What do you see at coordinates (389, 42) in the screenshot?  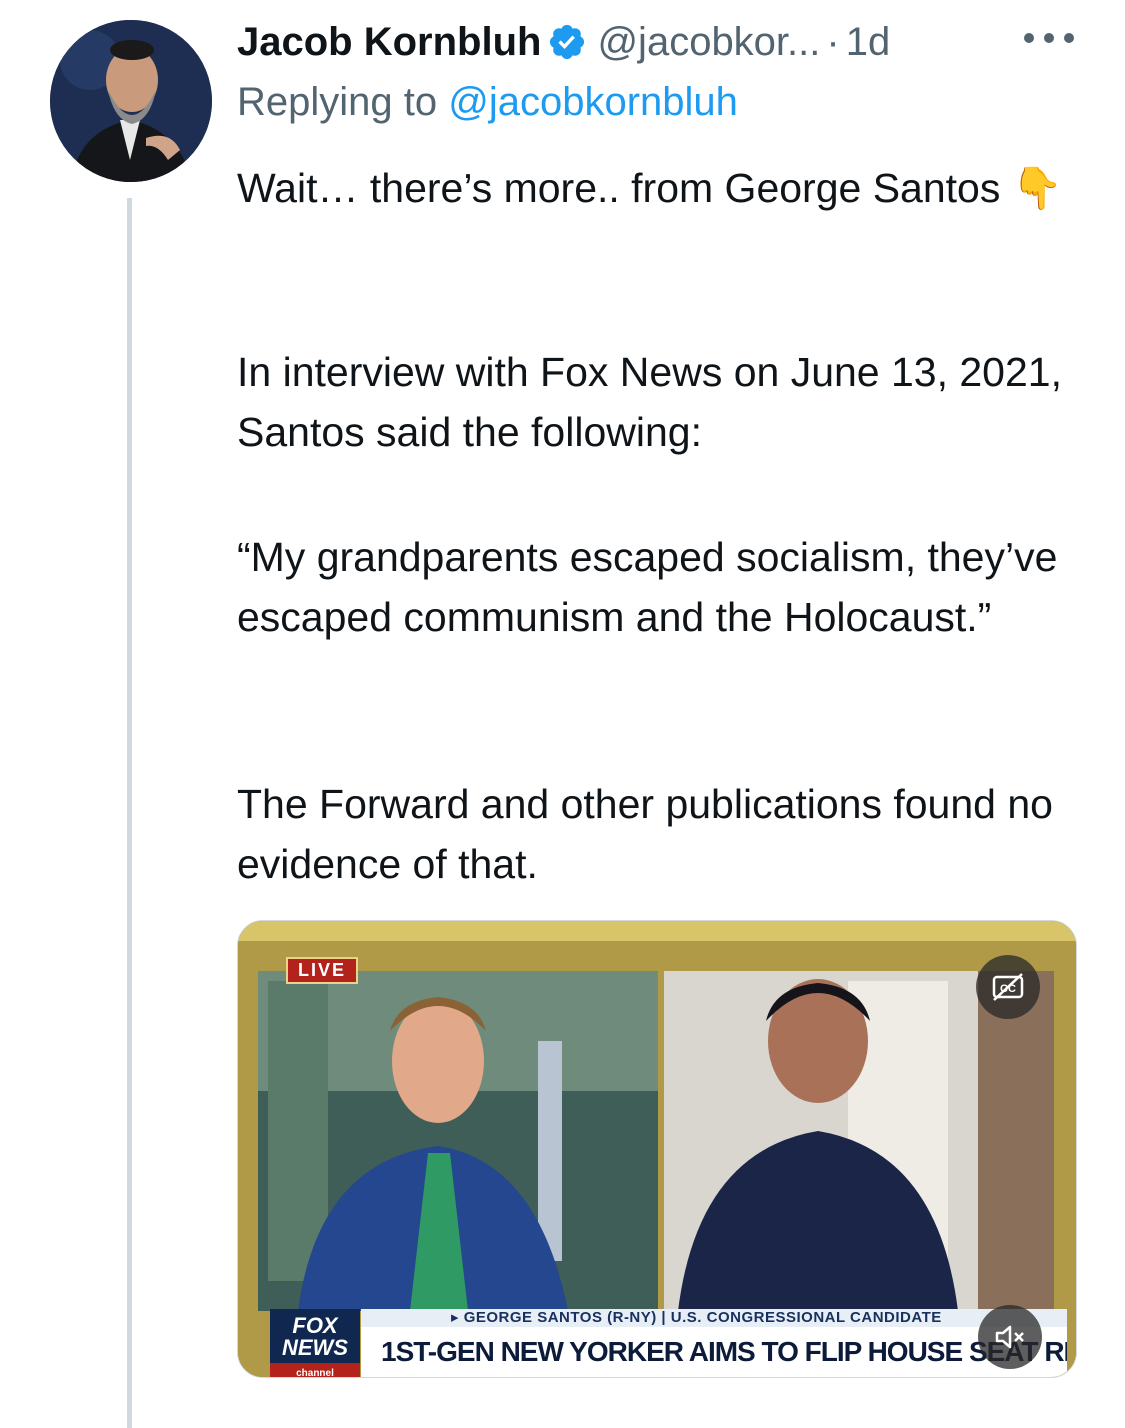 I see `author-name: Jacob Kornbluh` at bounding box center [389, 42].